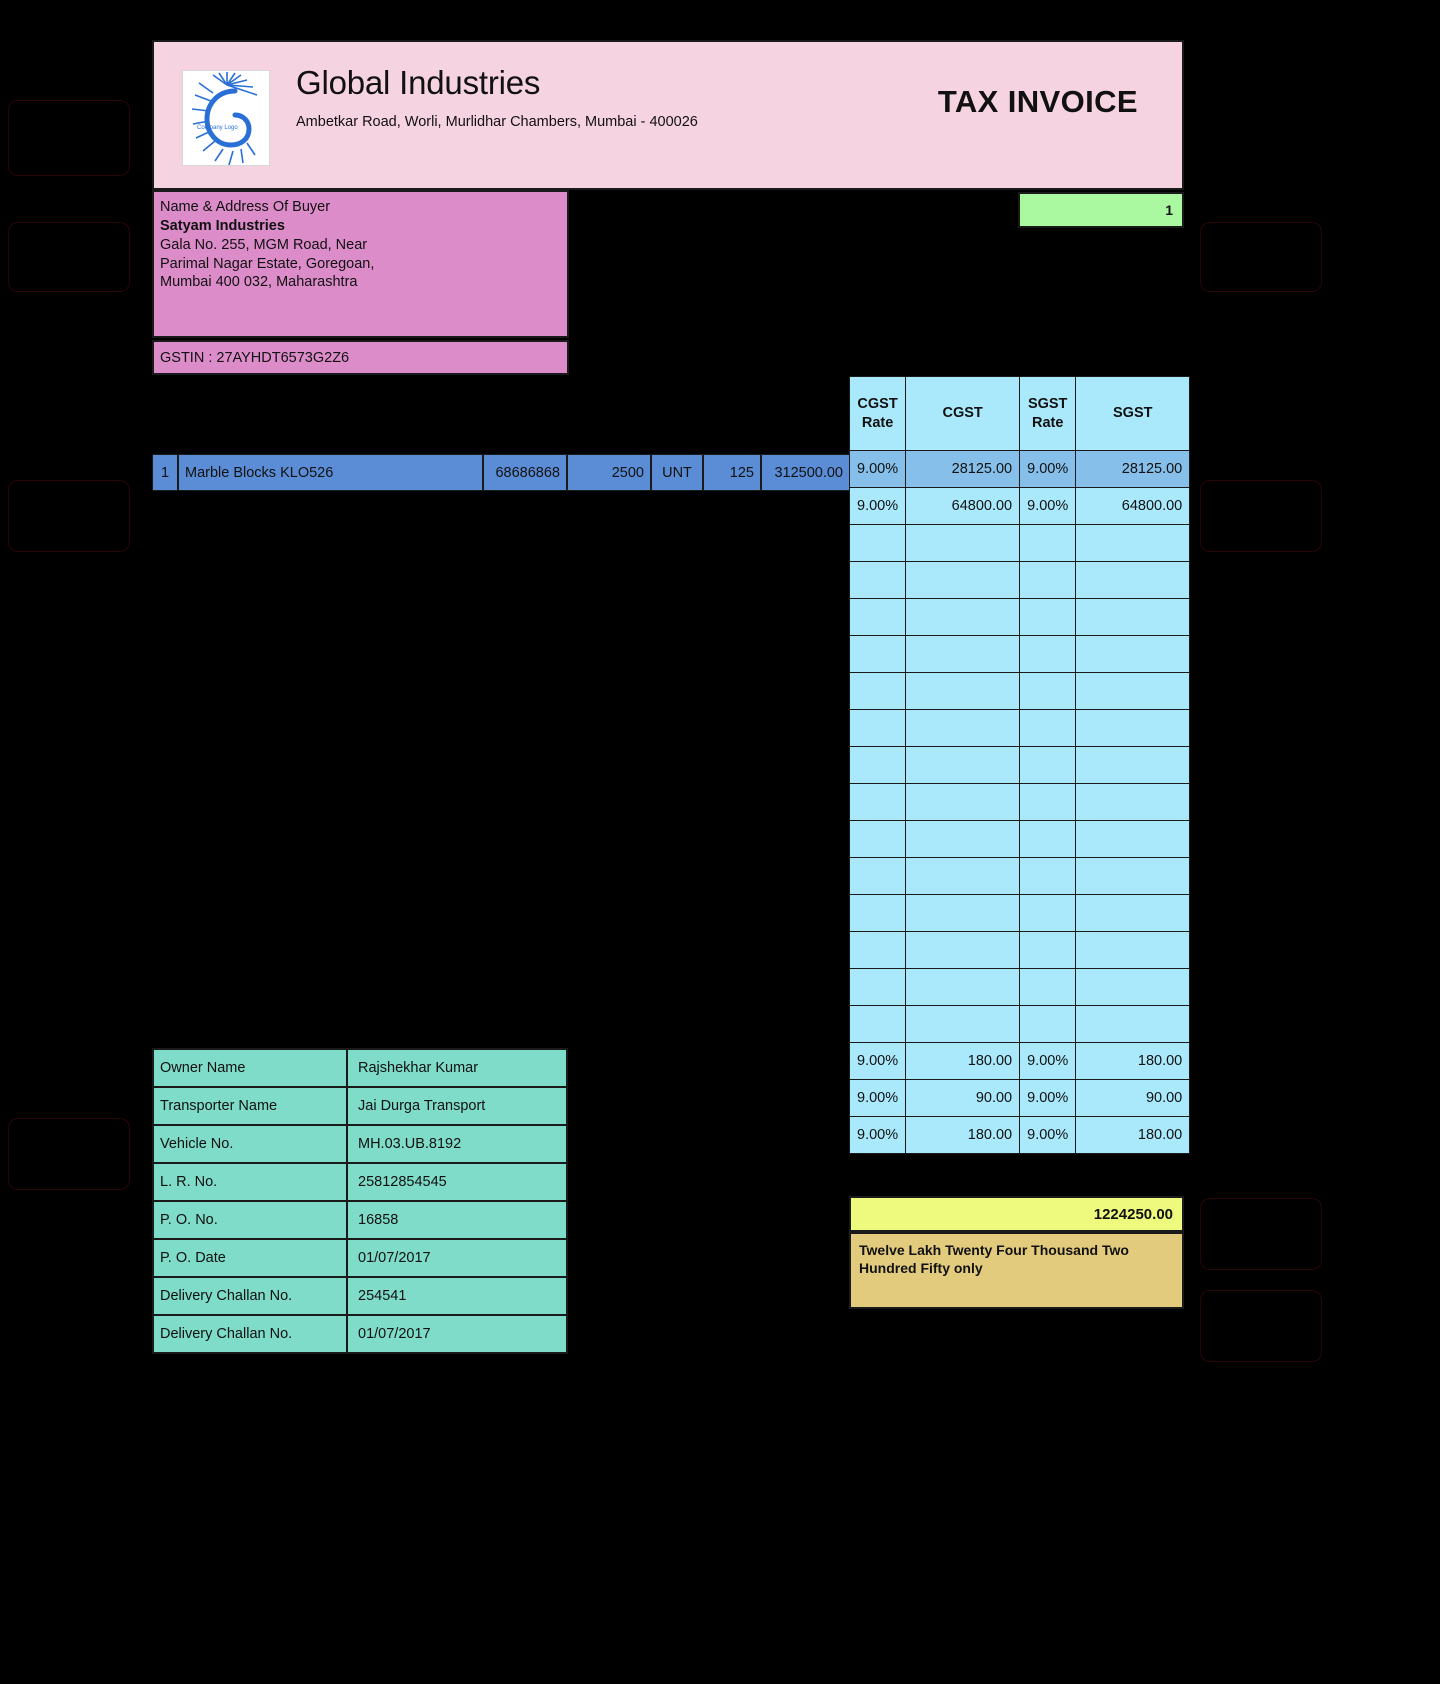  I want to click on transport-info-row: Delivery Challan No. 01/07/2017, so click(360, 1334).